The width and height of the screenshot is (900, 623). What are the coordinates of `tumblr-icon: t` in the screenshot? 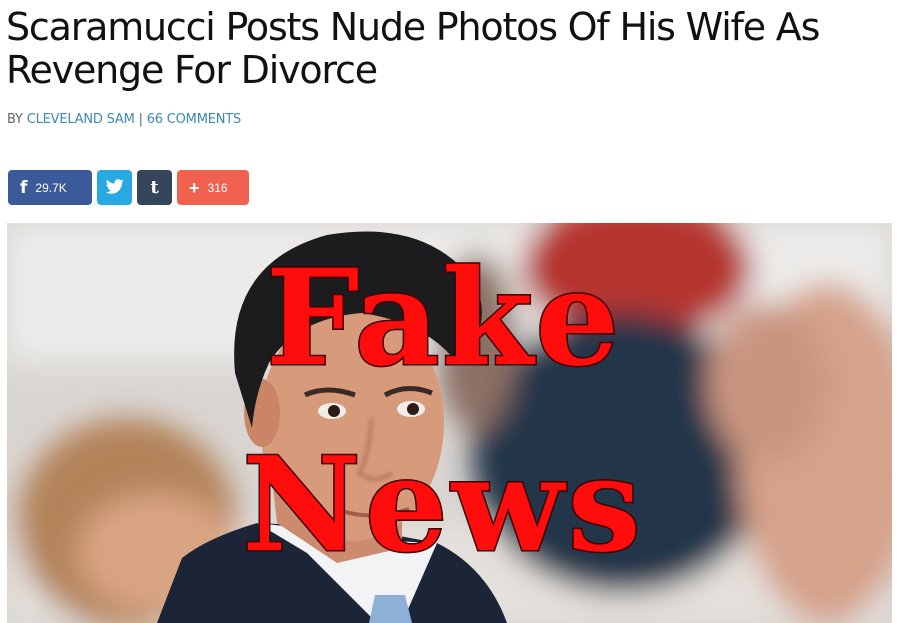 It's located at (154, 187).